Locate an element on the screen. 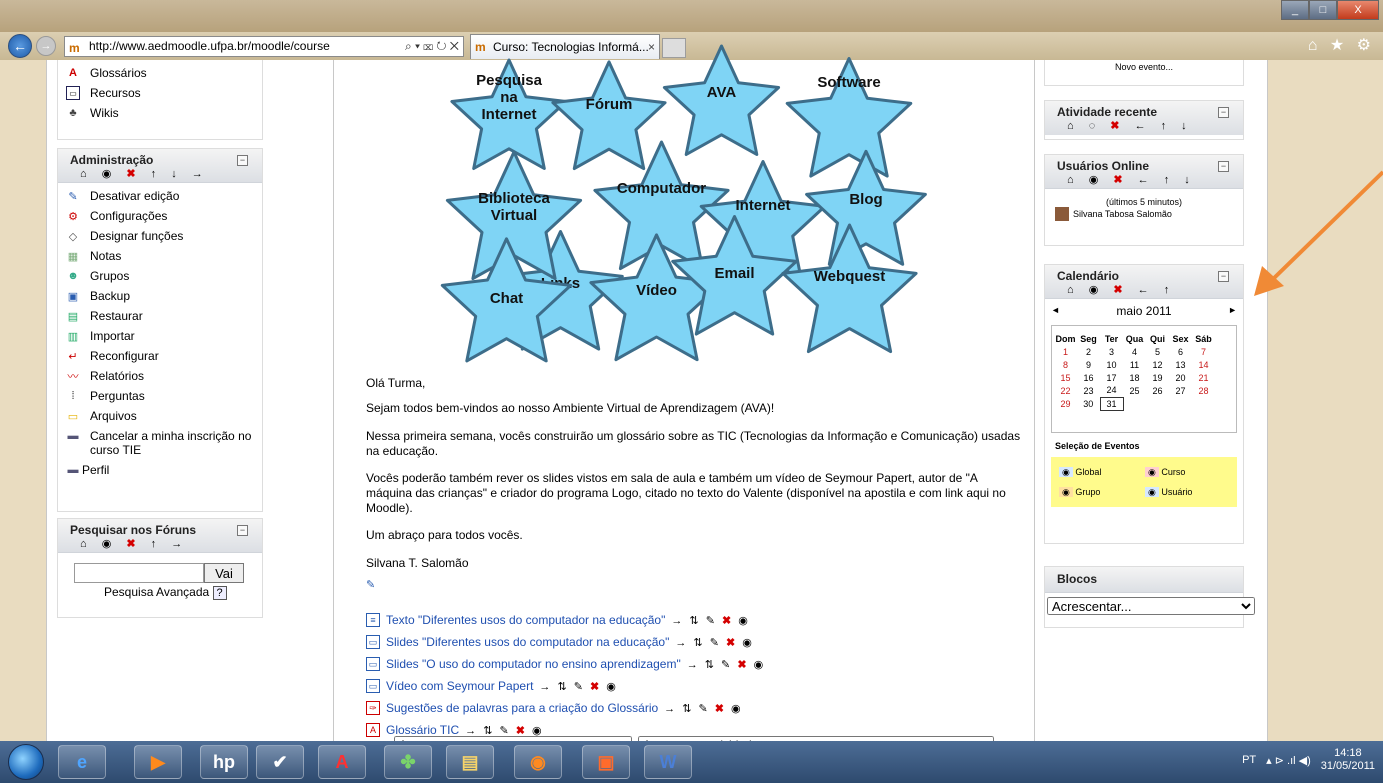  admin-item-label: Designar funções is located at coordinates (136, 236).